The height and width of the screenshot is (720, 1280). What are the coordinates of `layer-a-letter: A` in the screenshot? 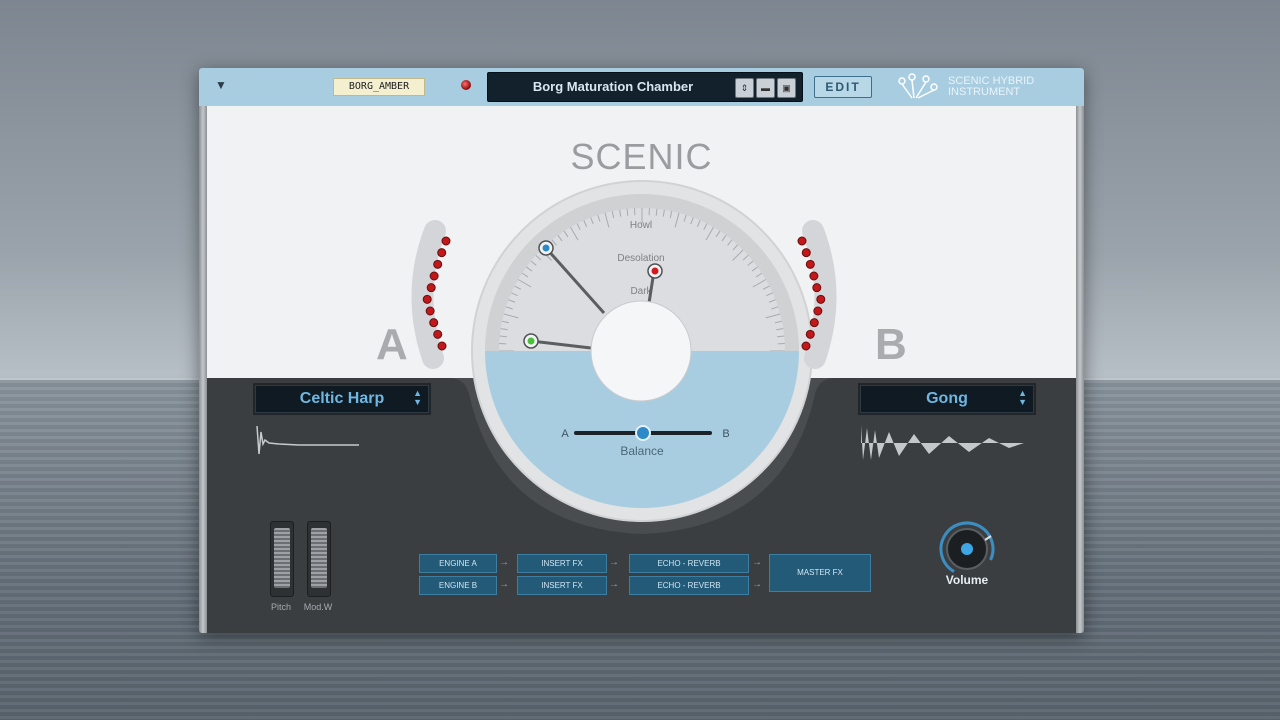 It's located at (392, 344).